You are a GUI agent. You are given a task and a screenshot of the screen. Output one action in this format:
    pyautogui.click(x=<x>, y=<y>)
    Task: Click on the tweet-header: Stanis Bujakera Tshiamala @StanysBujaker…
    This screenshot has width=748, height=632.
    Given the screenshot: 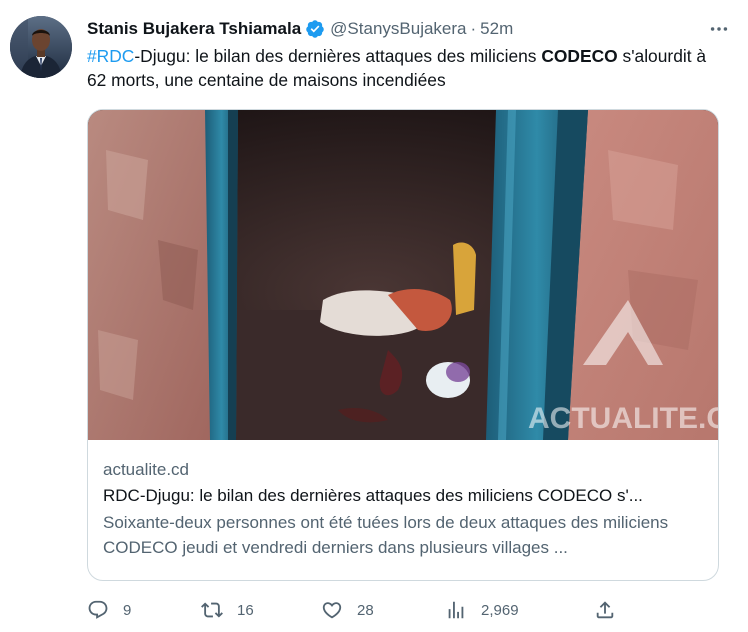 What is the action you would take?
    pyautogui.click(x=410, y=29)
    